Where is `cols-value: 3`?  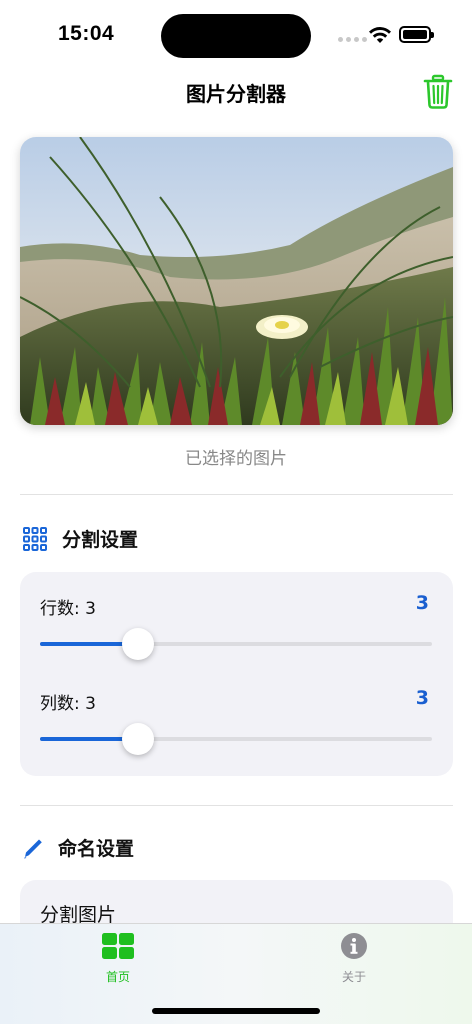
cols-value: 3 is located at coordinates (422, 698).